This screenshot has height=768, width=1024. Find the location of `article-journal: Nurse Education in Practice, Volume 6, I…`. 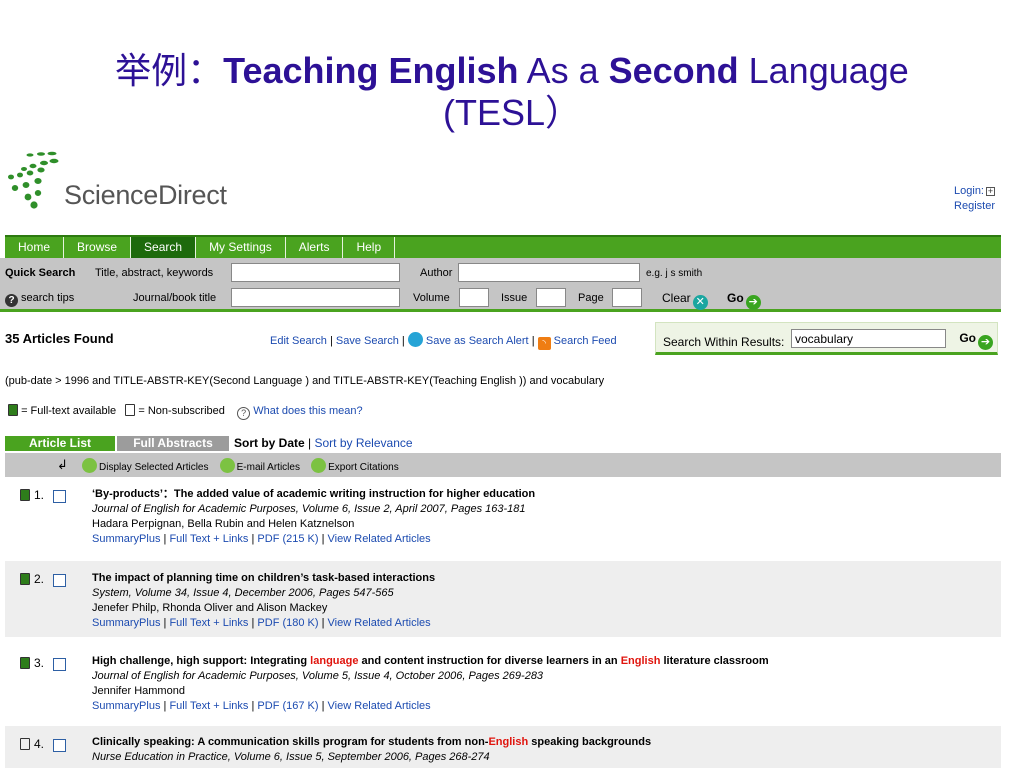

article-journal: Nurse Education in Practice, Volume 6, I… is located at coordinates (291, 757).